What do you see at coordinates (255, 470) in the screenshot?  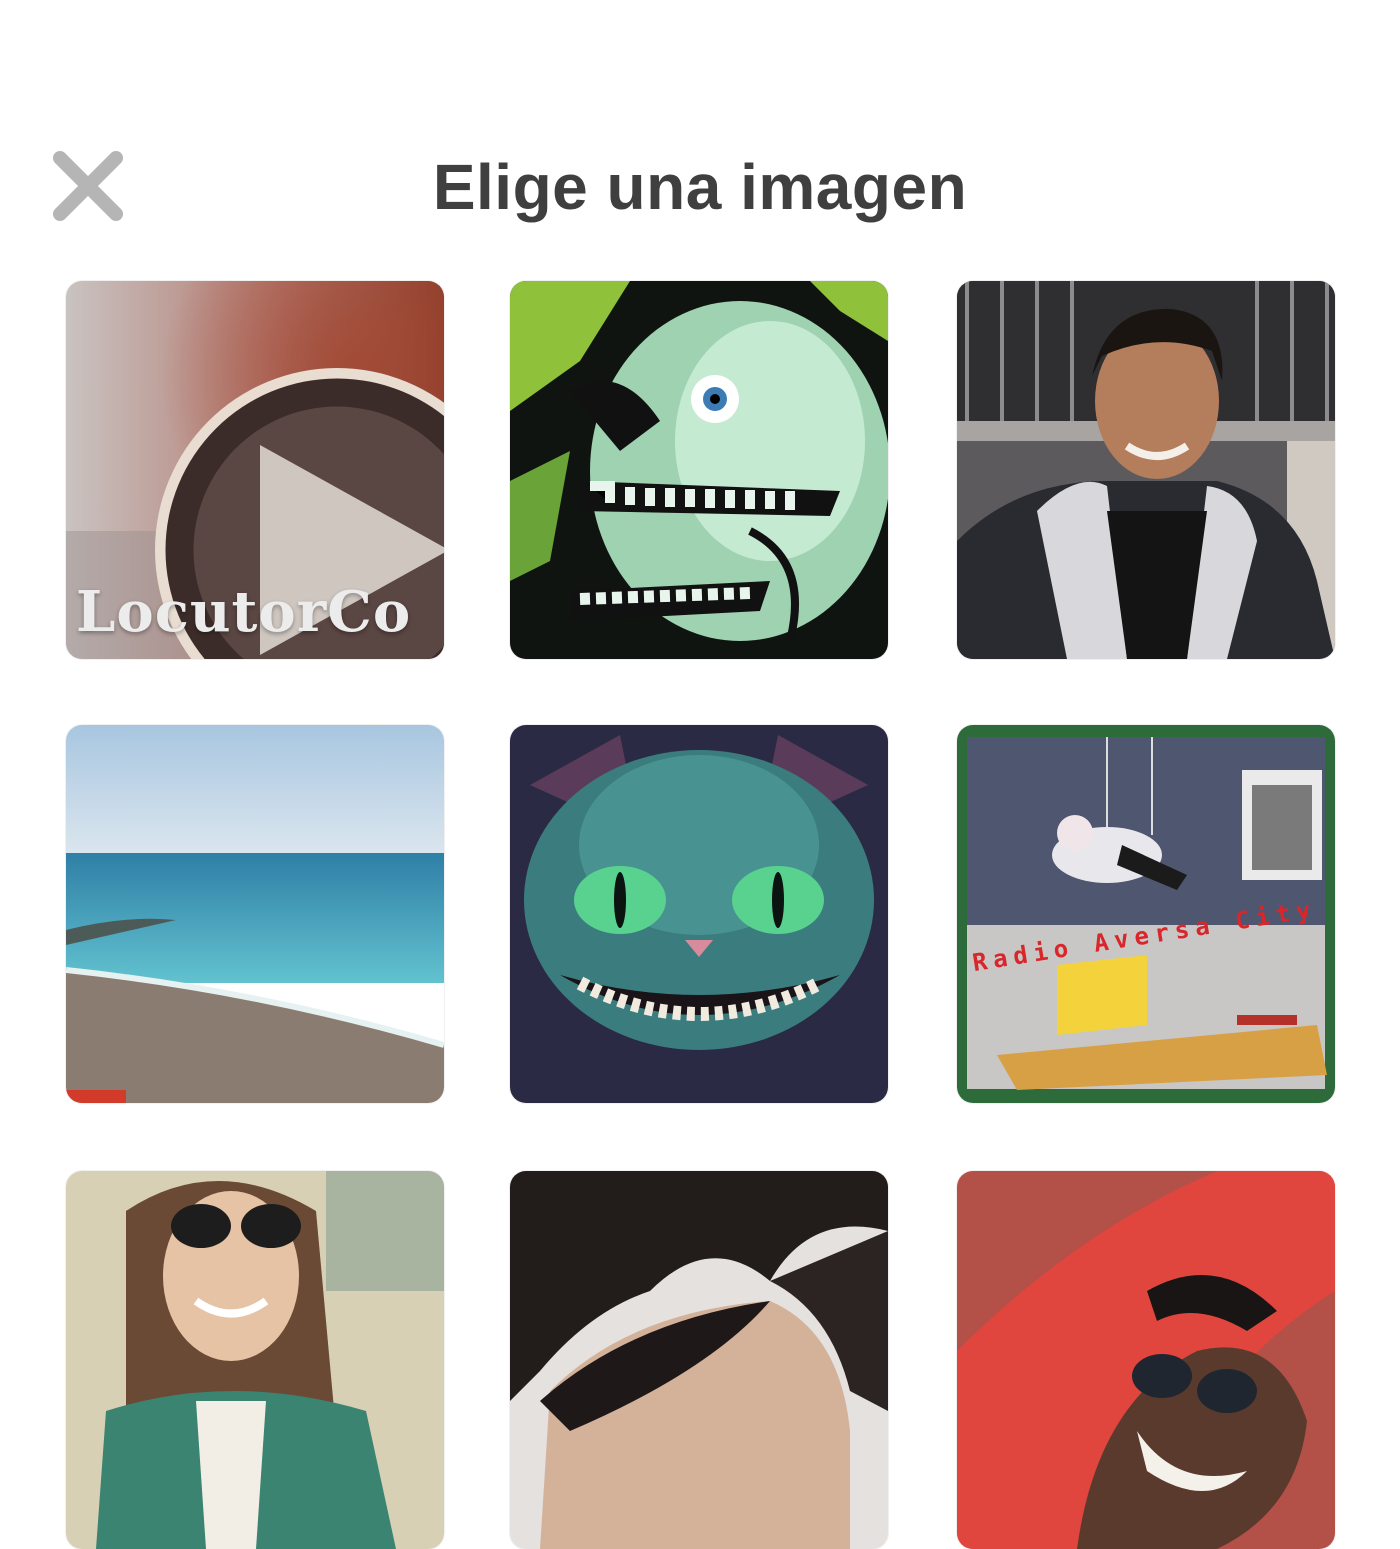 I see `image-option-1: LocutorCo` at bounding box center [255, 470].